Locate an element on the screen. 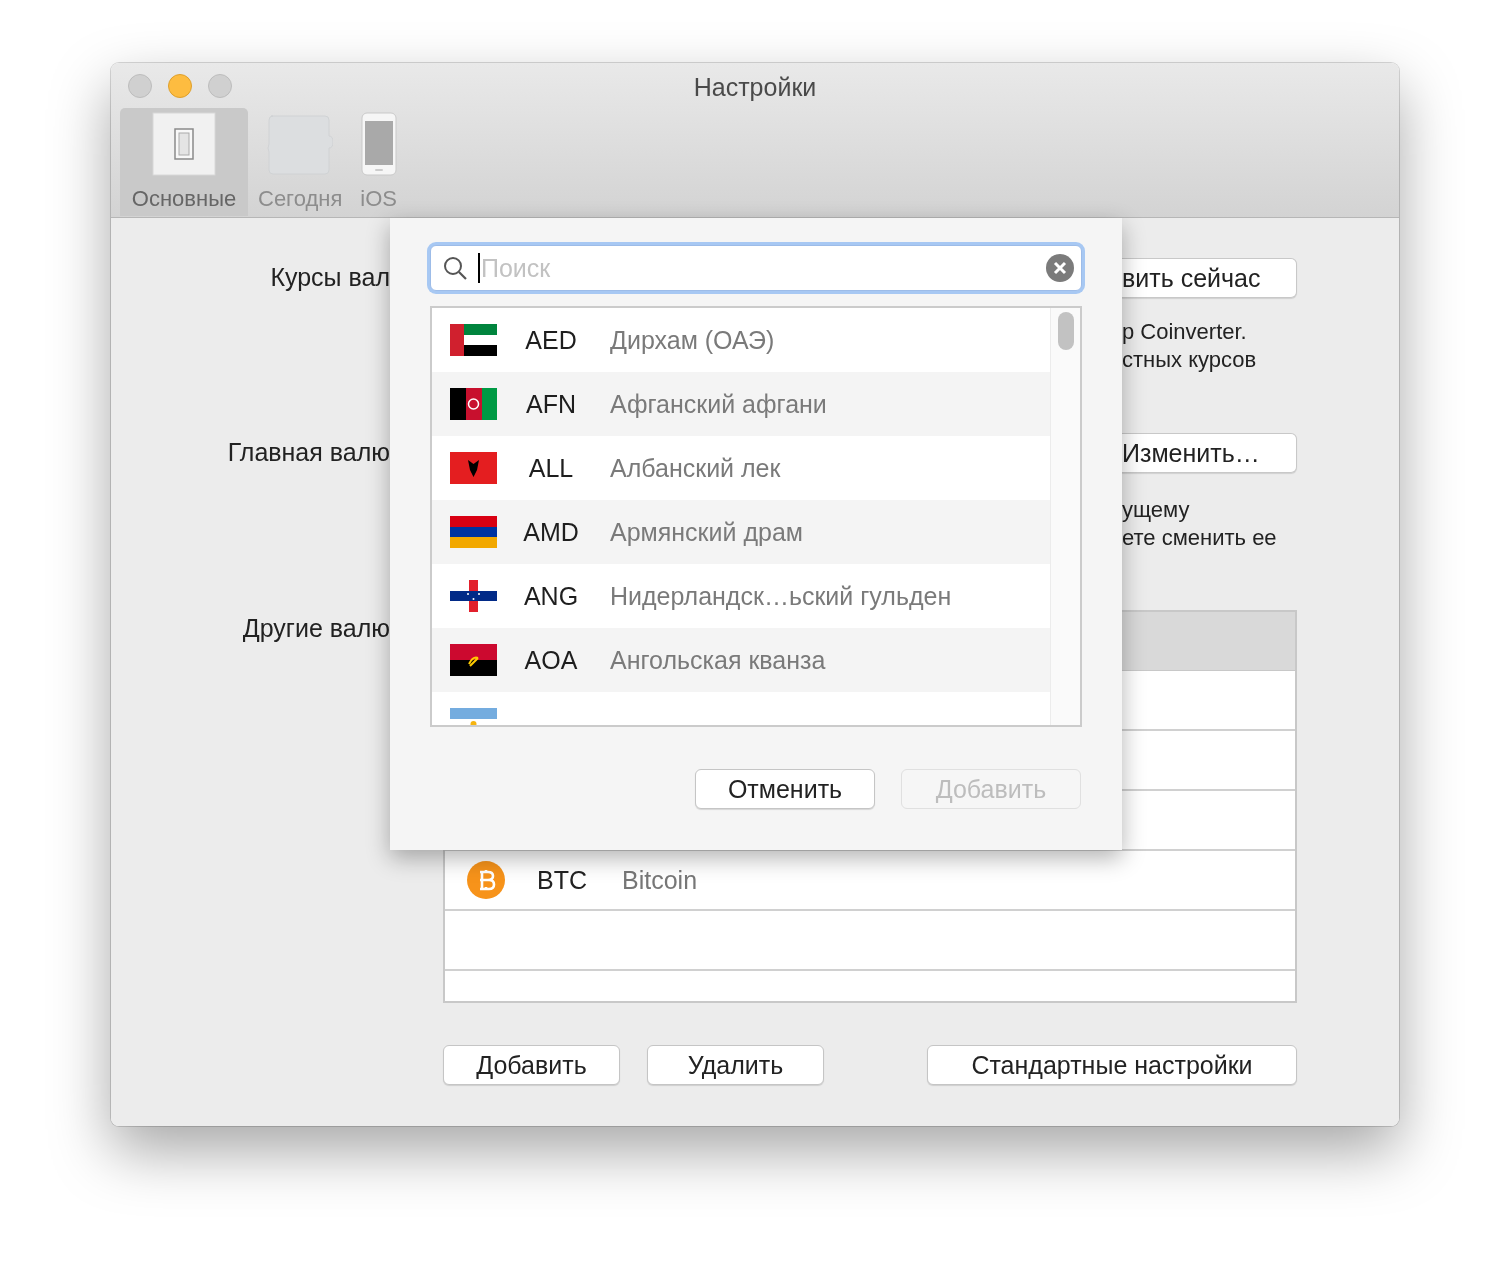 The image size is (1510, 1286). search-field: Поиск is located at coordinates (756, 268).